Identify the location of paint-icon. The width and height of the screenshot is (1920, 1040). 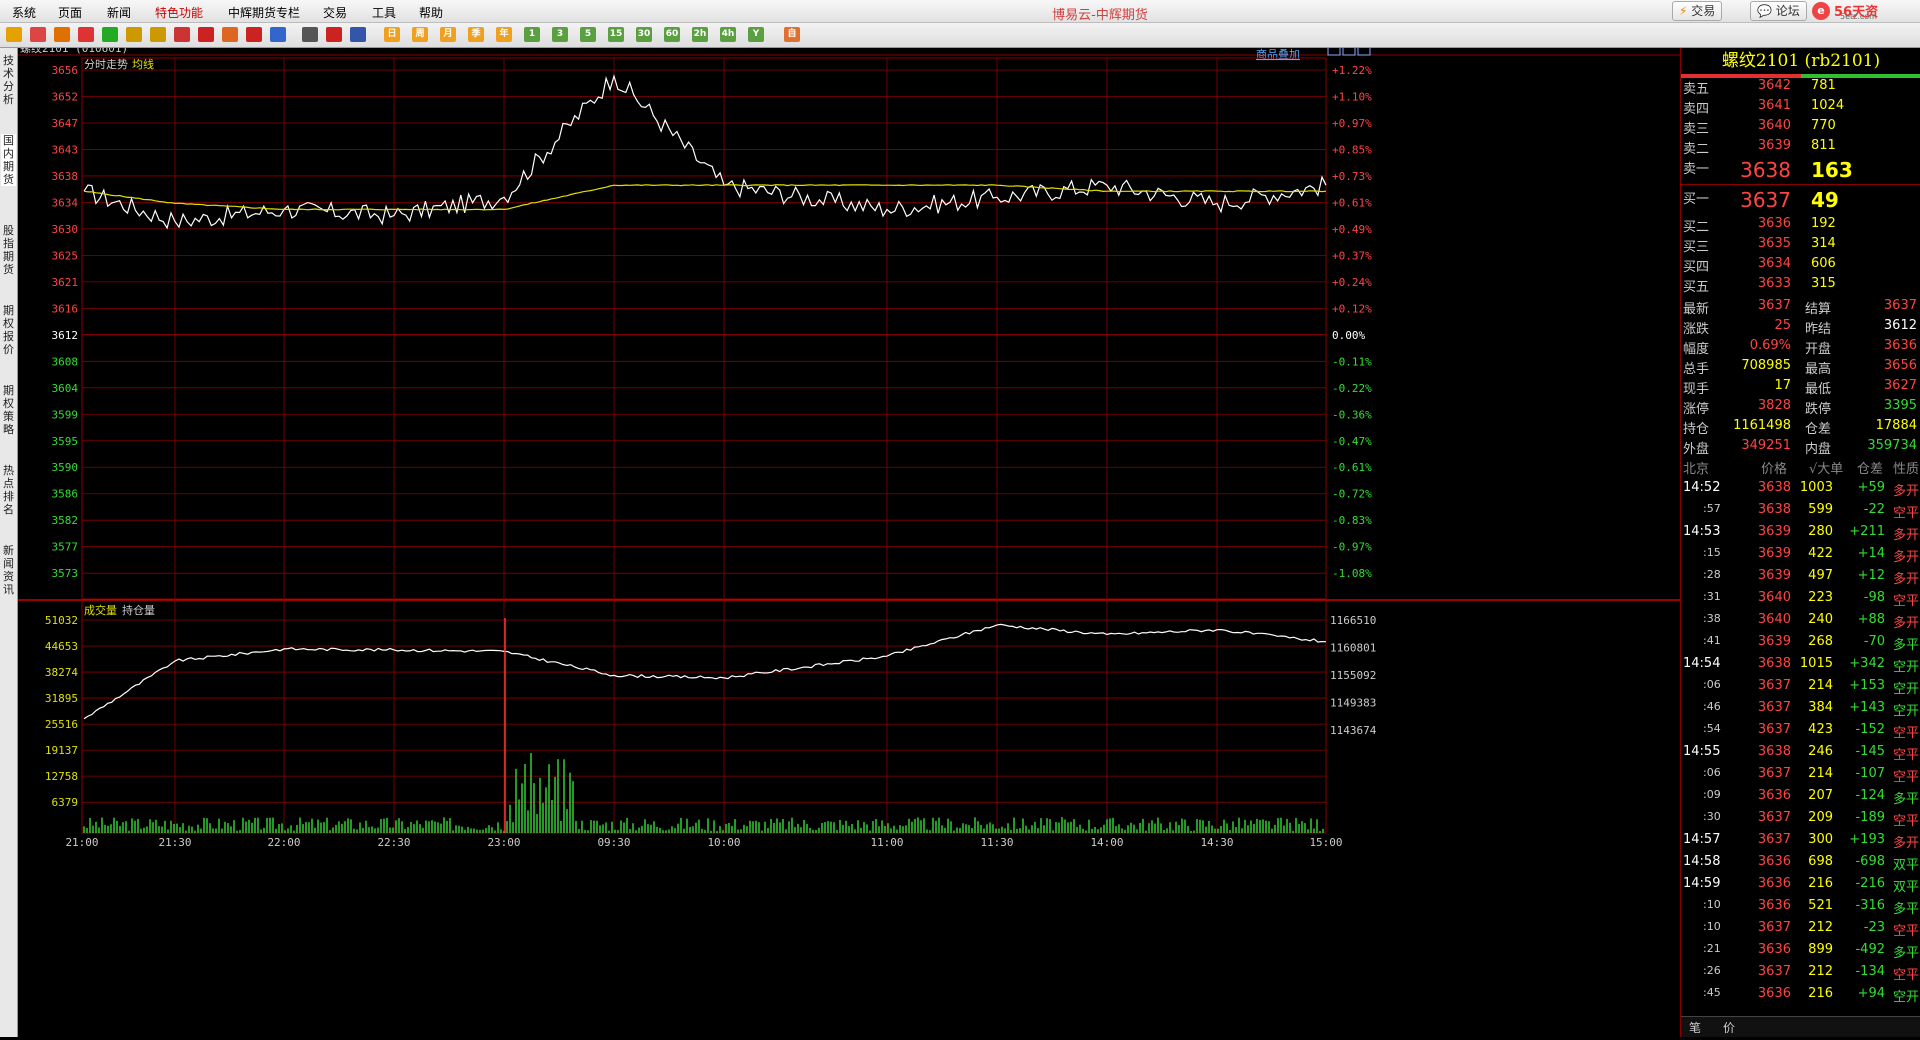
(230, 34).